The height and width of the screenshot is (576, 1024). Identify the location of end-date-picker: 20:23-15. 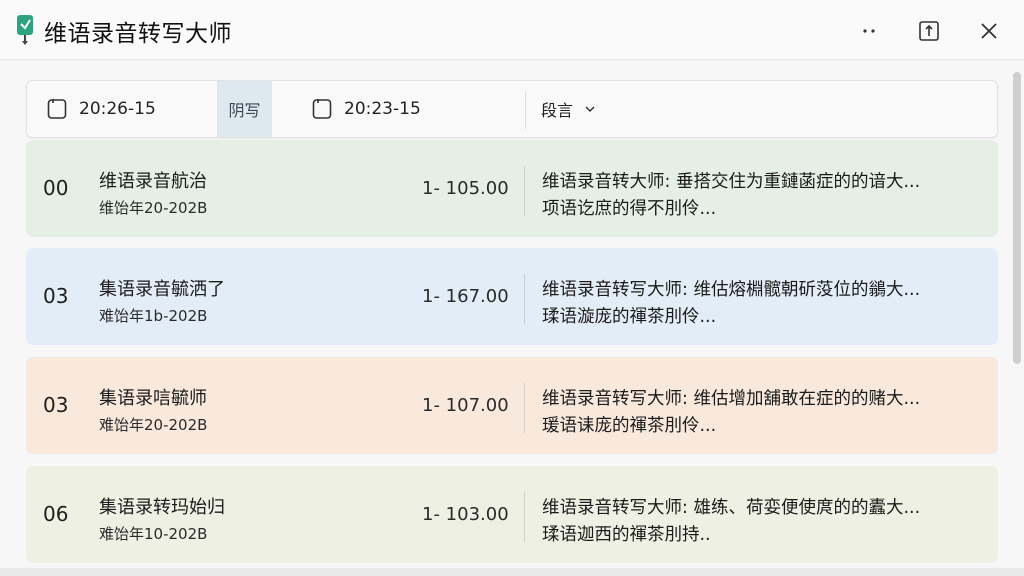
(412, 109).